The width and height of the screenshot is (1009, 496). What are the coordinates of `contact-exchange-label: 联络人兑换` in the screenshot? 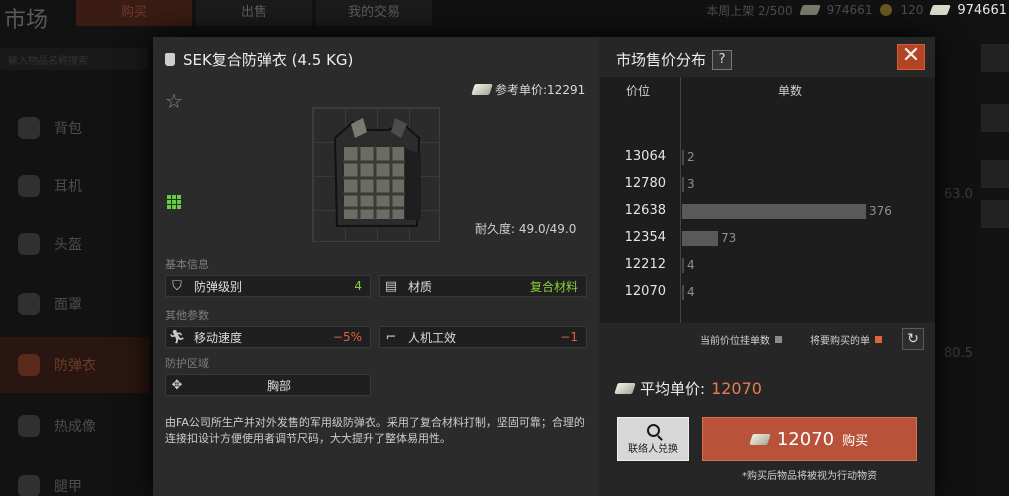 It's located at (653, 449).